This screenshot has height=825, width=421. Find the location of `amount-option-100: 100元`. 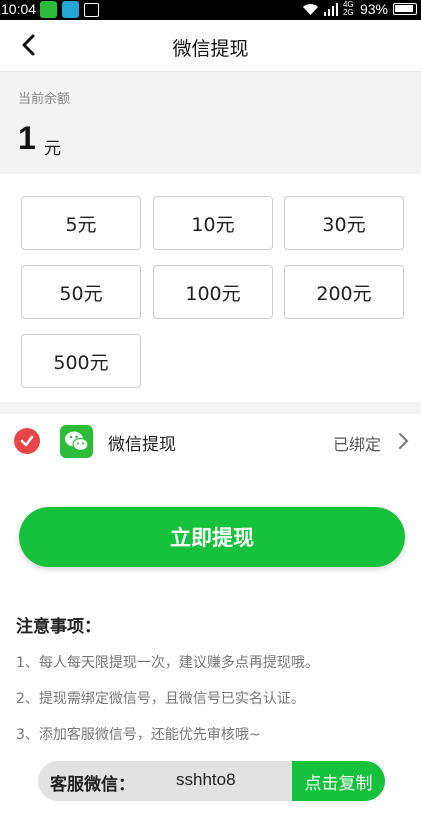

amount-option-100: 100元 is located at coordinates (213, 292).